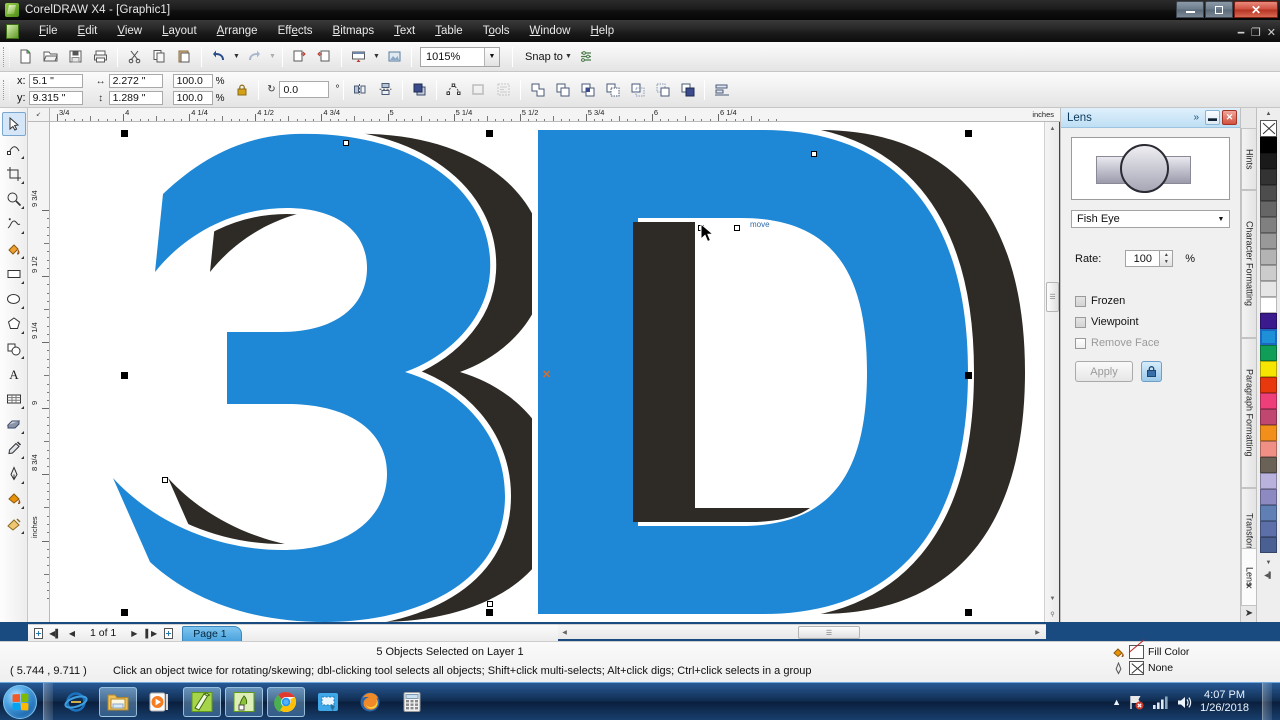 The image size is (1280, 720). What do you see at coordinates (55, 98) in the screenshot?
I see `y-position-input: 9.315 "` at bounding box center [55, 98].